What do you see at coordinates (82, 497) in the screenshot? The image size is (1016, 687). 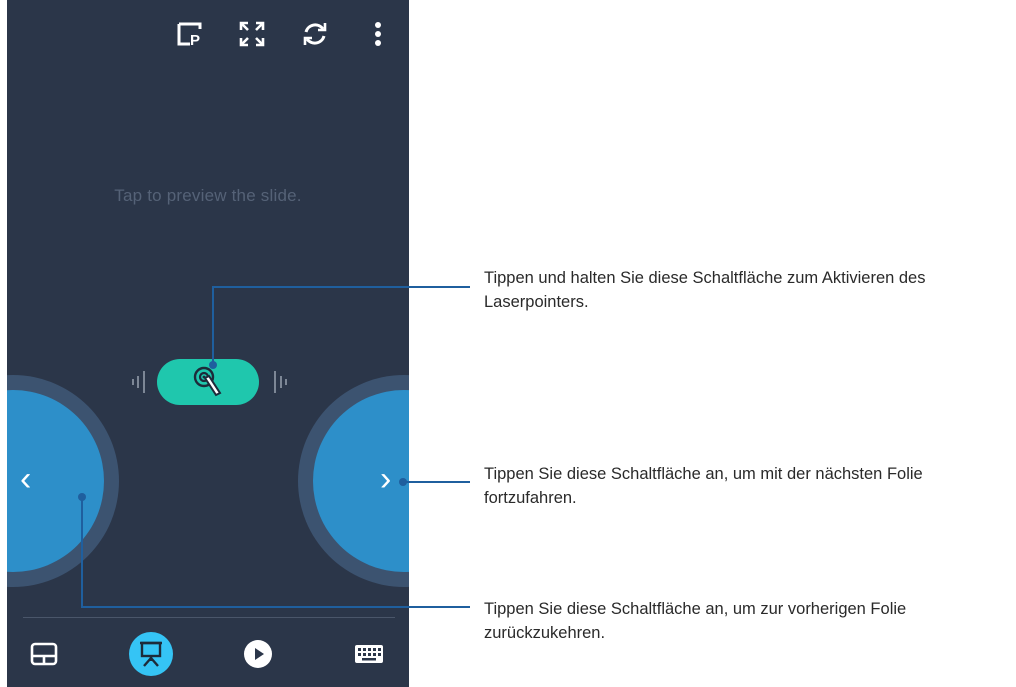 I see `callout-dot-prev` at bounding box center [82, 497].